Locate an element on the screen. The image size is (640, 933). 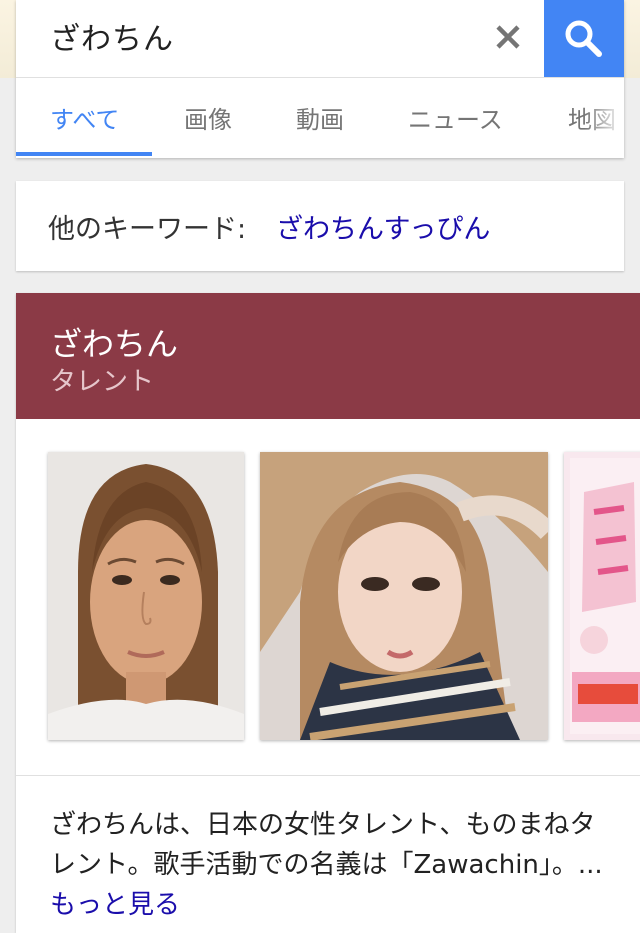
knowledge-subtitle: タレント is located at coordinates (102, 382).